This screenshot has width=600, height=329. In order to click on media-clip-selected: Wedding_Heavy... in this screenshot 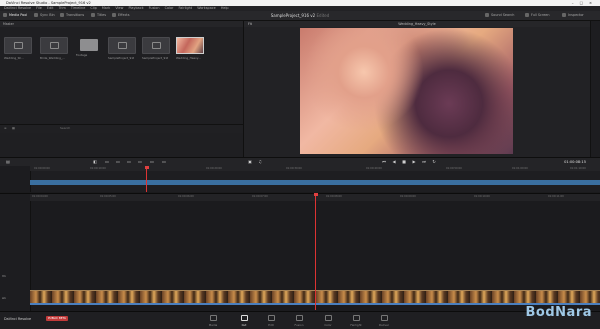, I will do `click(190, 48)`.